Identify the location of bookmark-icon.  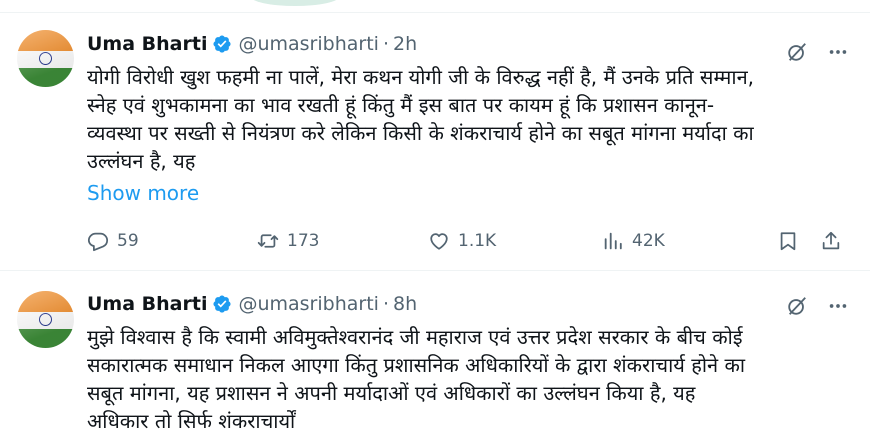
(788, 241).